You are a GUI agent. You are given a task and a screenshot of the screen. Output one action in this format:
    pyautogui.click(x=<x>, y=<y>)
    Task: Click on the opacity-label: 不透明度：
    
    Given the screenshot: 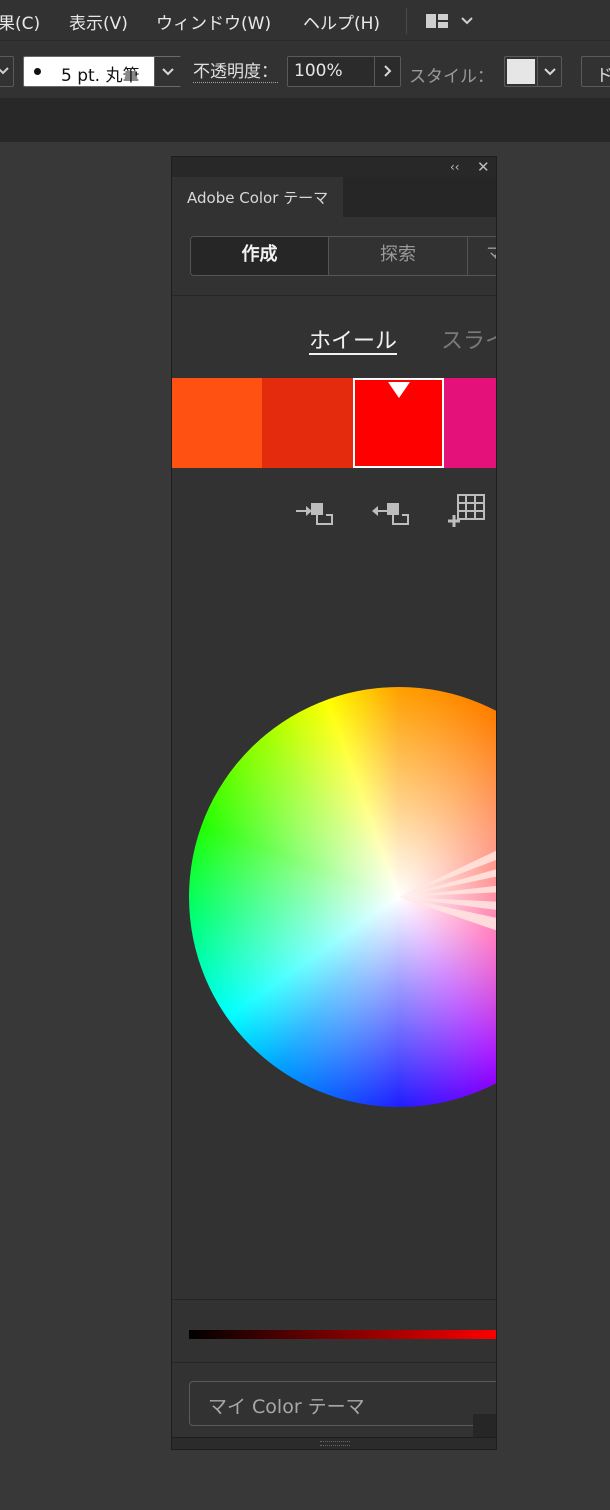 What is the action you would take?
    pyautogui.click(x=235, y=72)
    